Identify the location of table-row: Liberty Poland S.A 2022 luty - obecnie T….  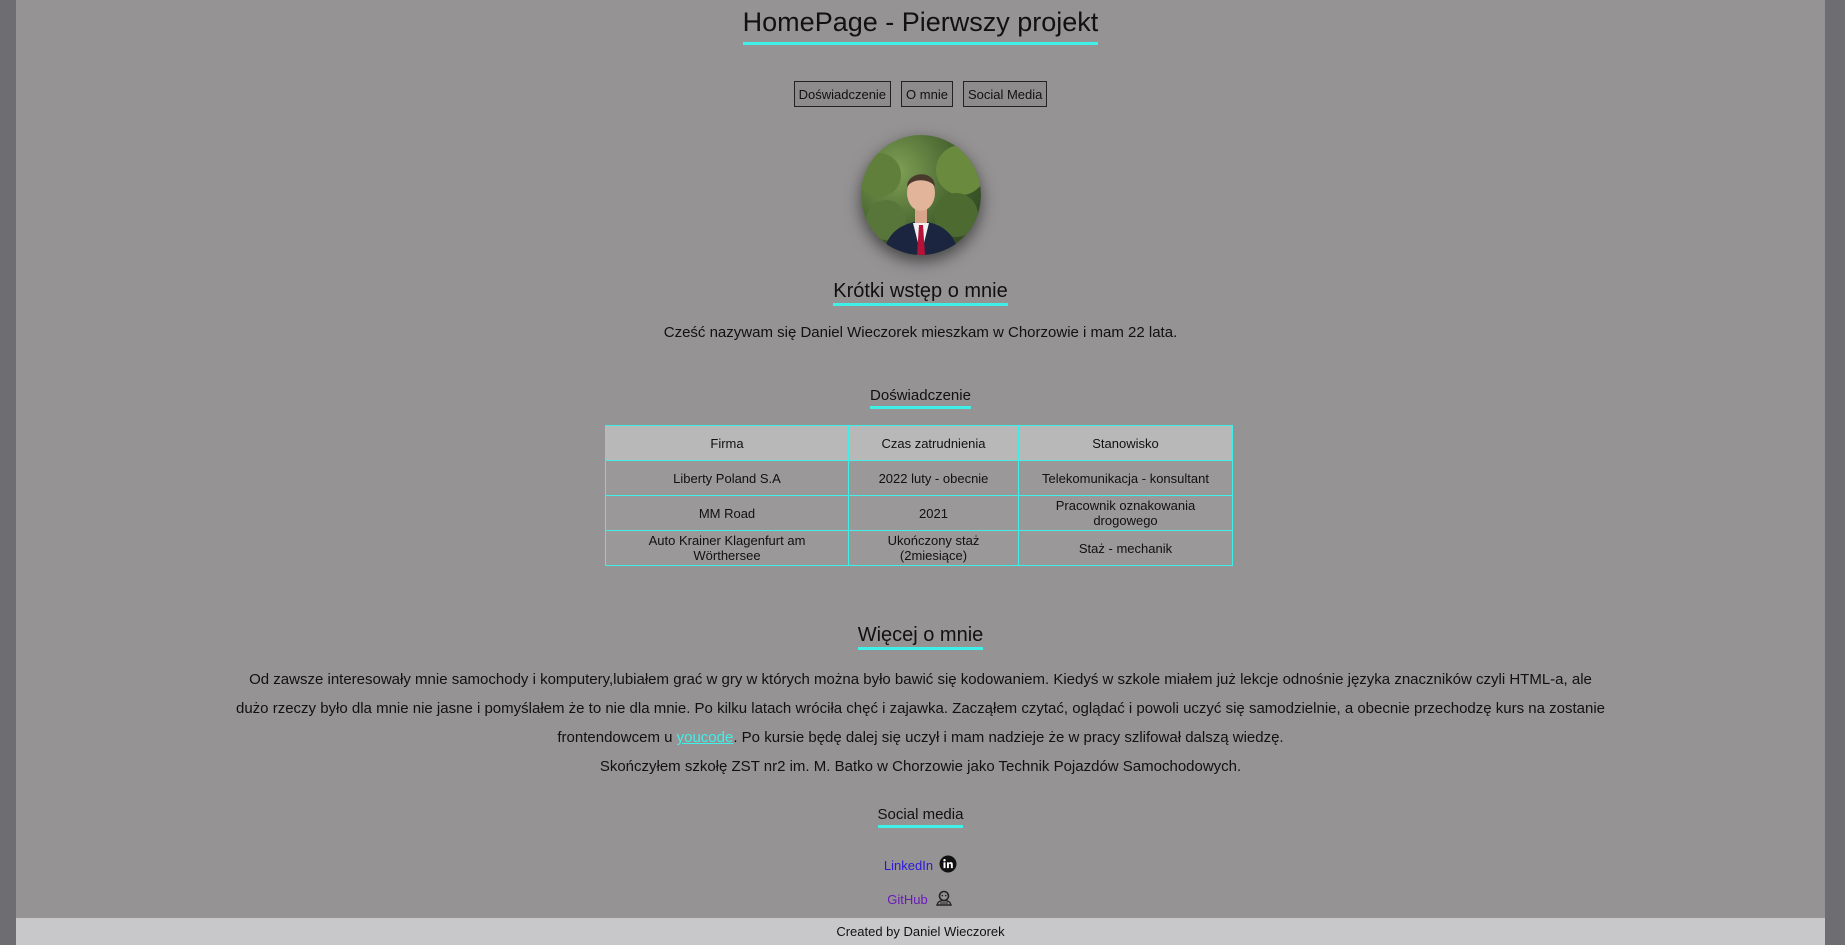
(919, 478).